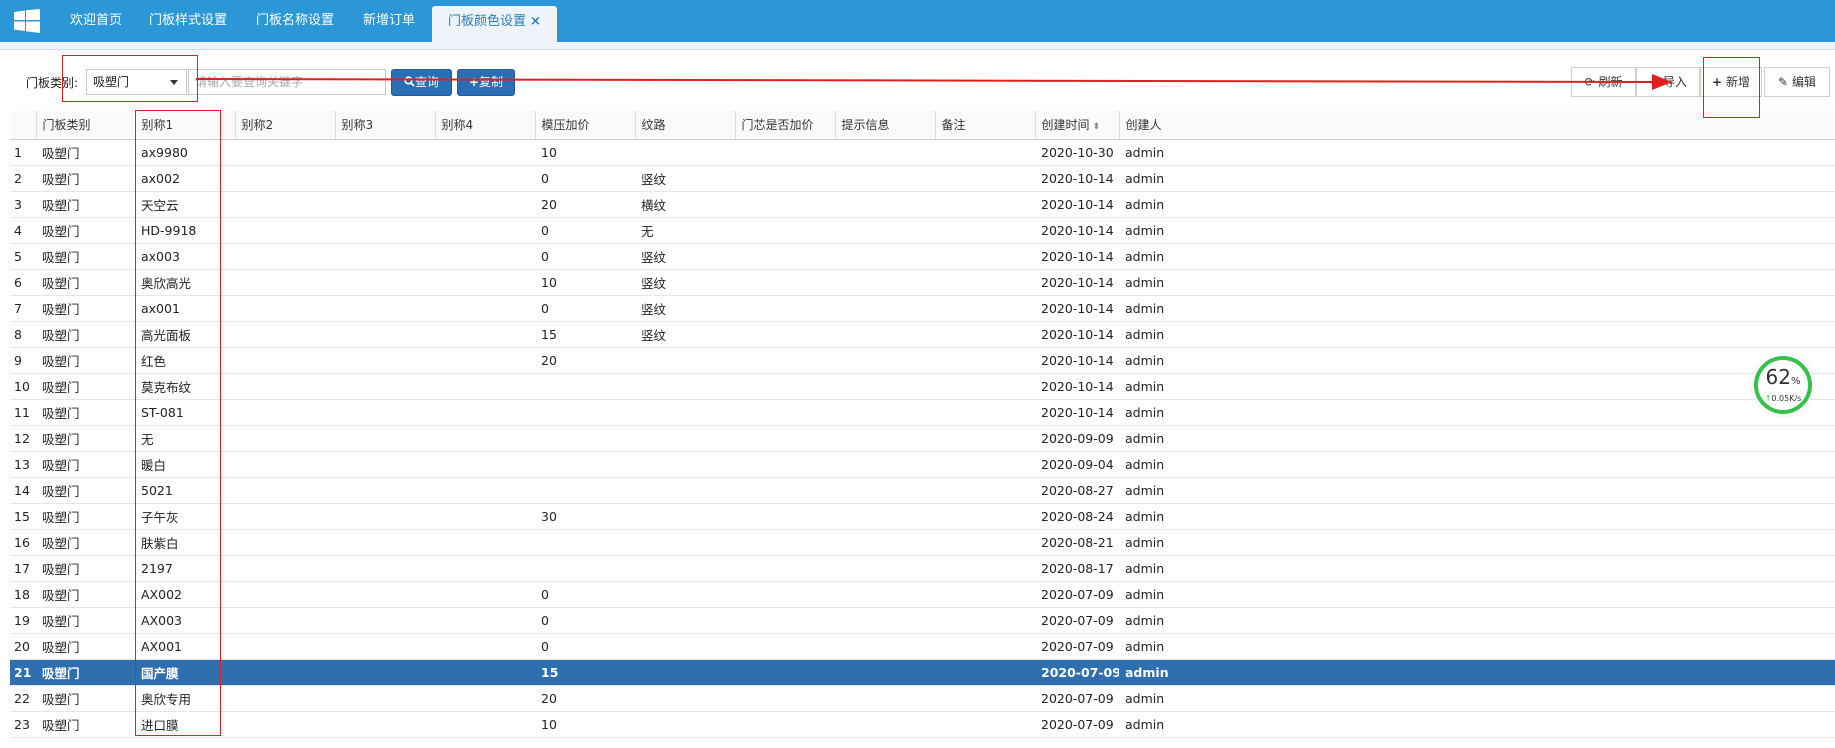 The height and width of the screenshot is (748, 1835). Describe the element at coordinates (295, 21) in the screenshot. I see `tab-door-name: 门板名称设置` at that location.